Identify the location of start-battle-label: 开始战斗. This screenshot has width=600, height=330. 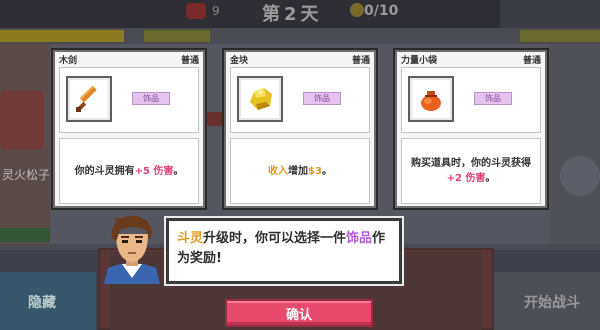
(552, 303).